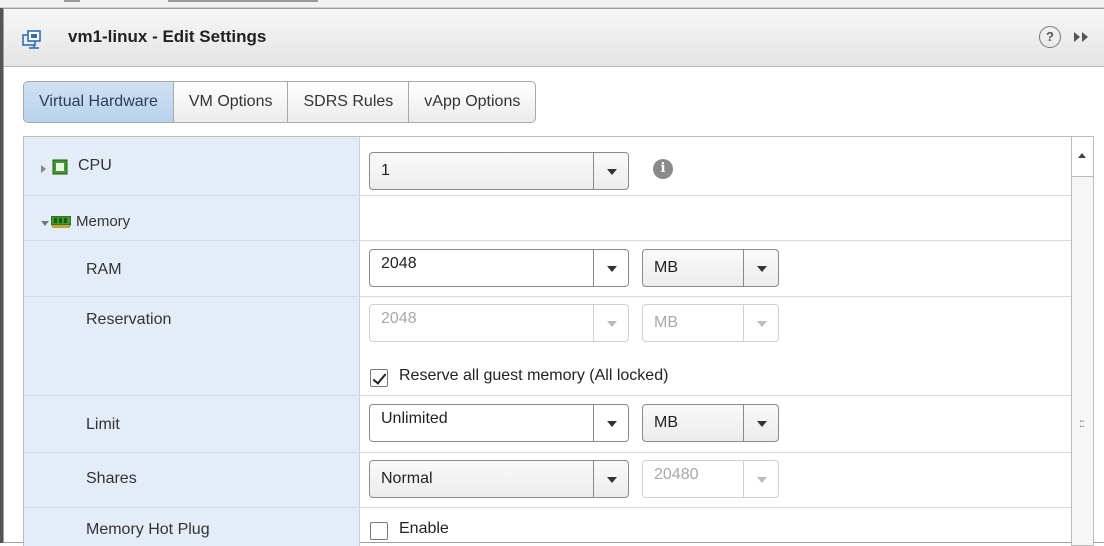 The image size is (1104, 546). What do you see at coordinates (499, 323) in the screenshot?
I see `reservation-input: 2048` at bounding box center [499, 323].